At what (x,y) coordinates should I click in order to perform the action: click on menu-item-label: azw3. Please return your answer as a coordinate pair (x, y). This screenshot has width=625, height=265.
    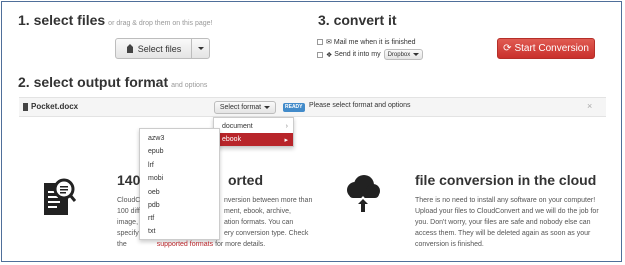
    Looking at the image, I should click on (156, 138).